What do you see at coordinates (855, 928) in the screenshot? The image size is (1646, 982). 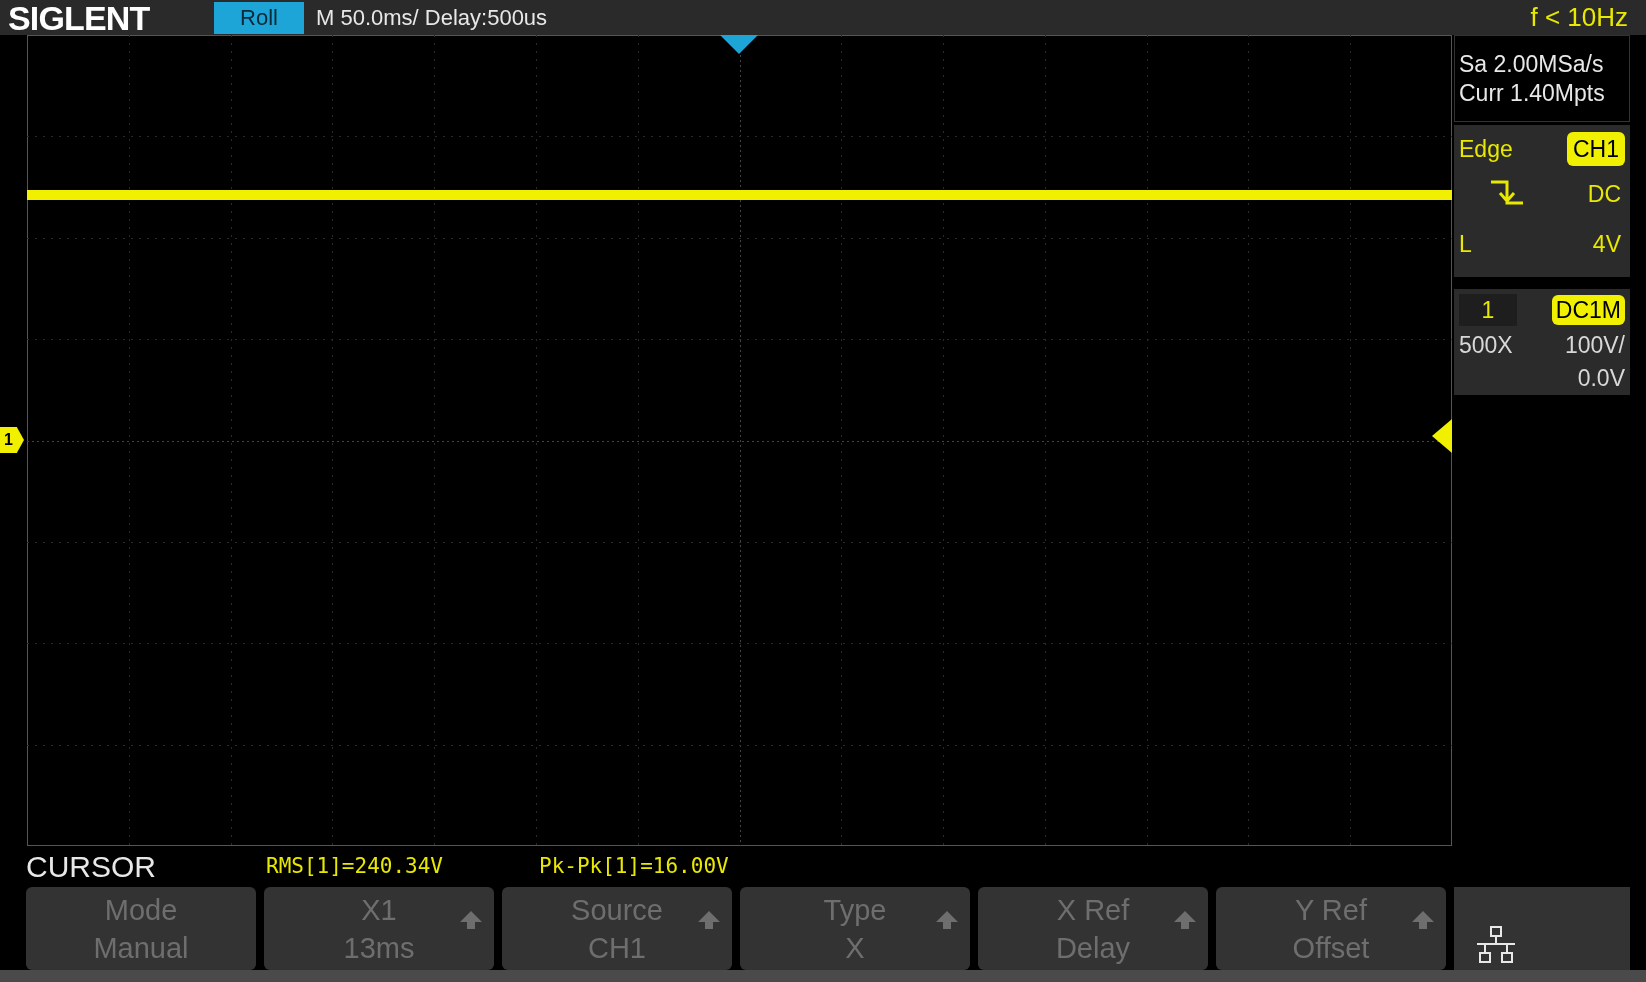 I see `softkey-button: Type X` at bounding box center [855, 928].